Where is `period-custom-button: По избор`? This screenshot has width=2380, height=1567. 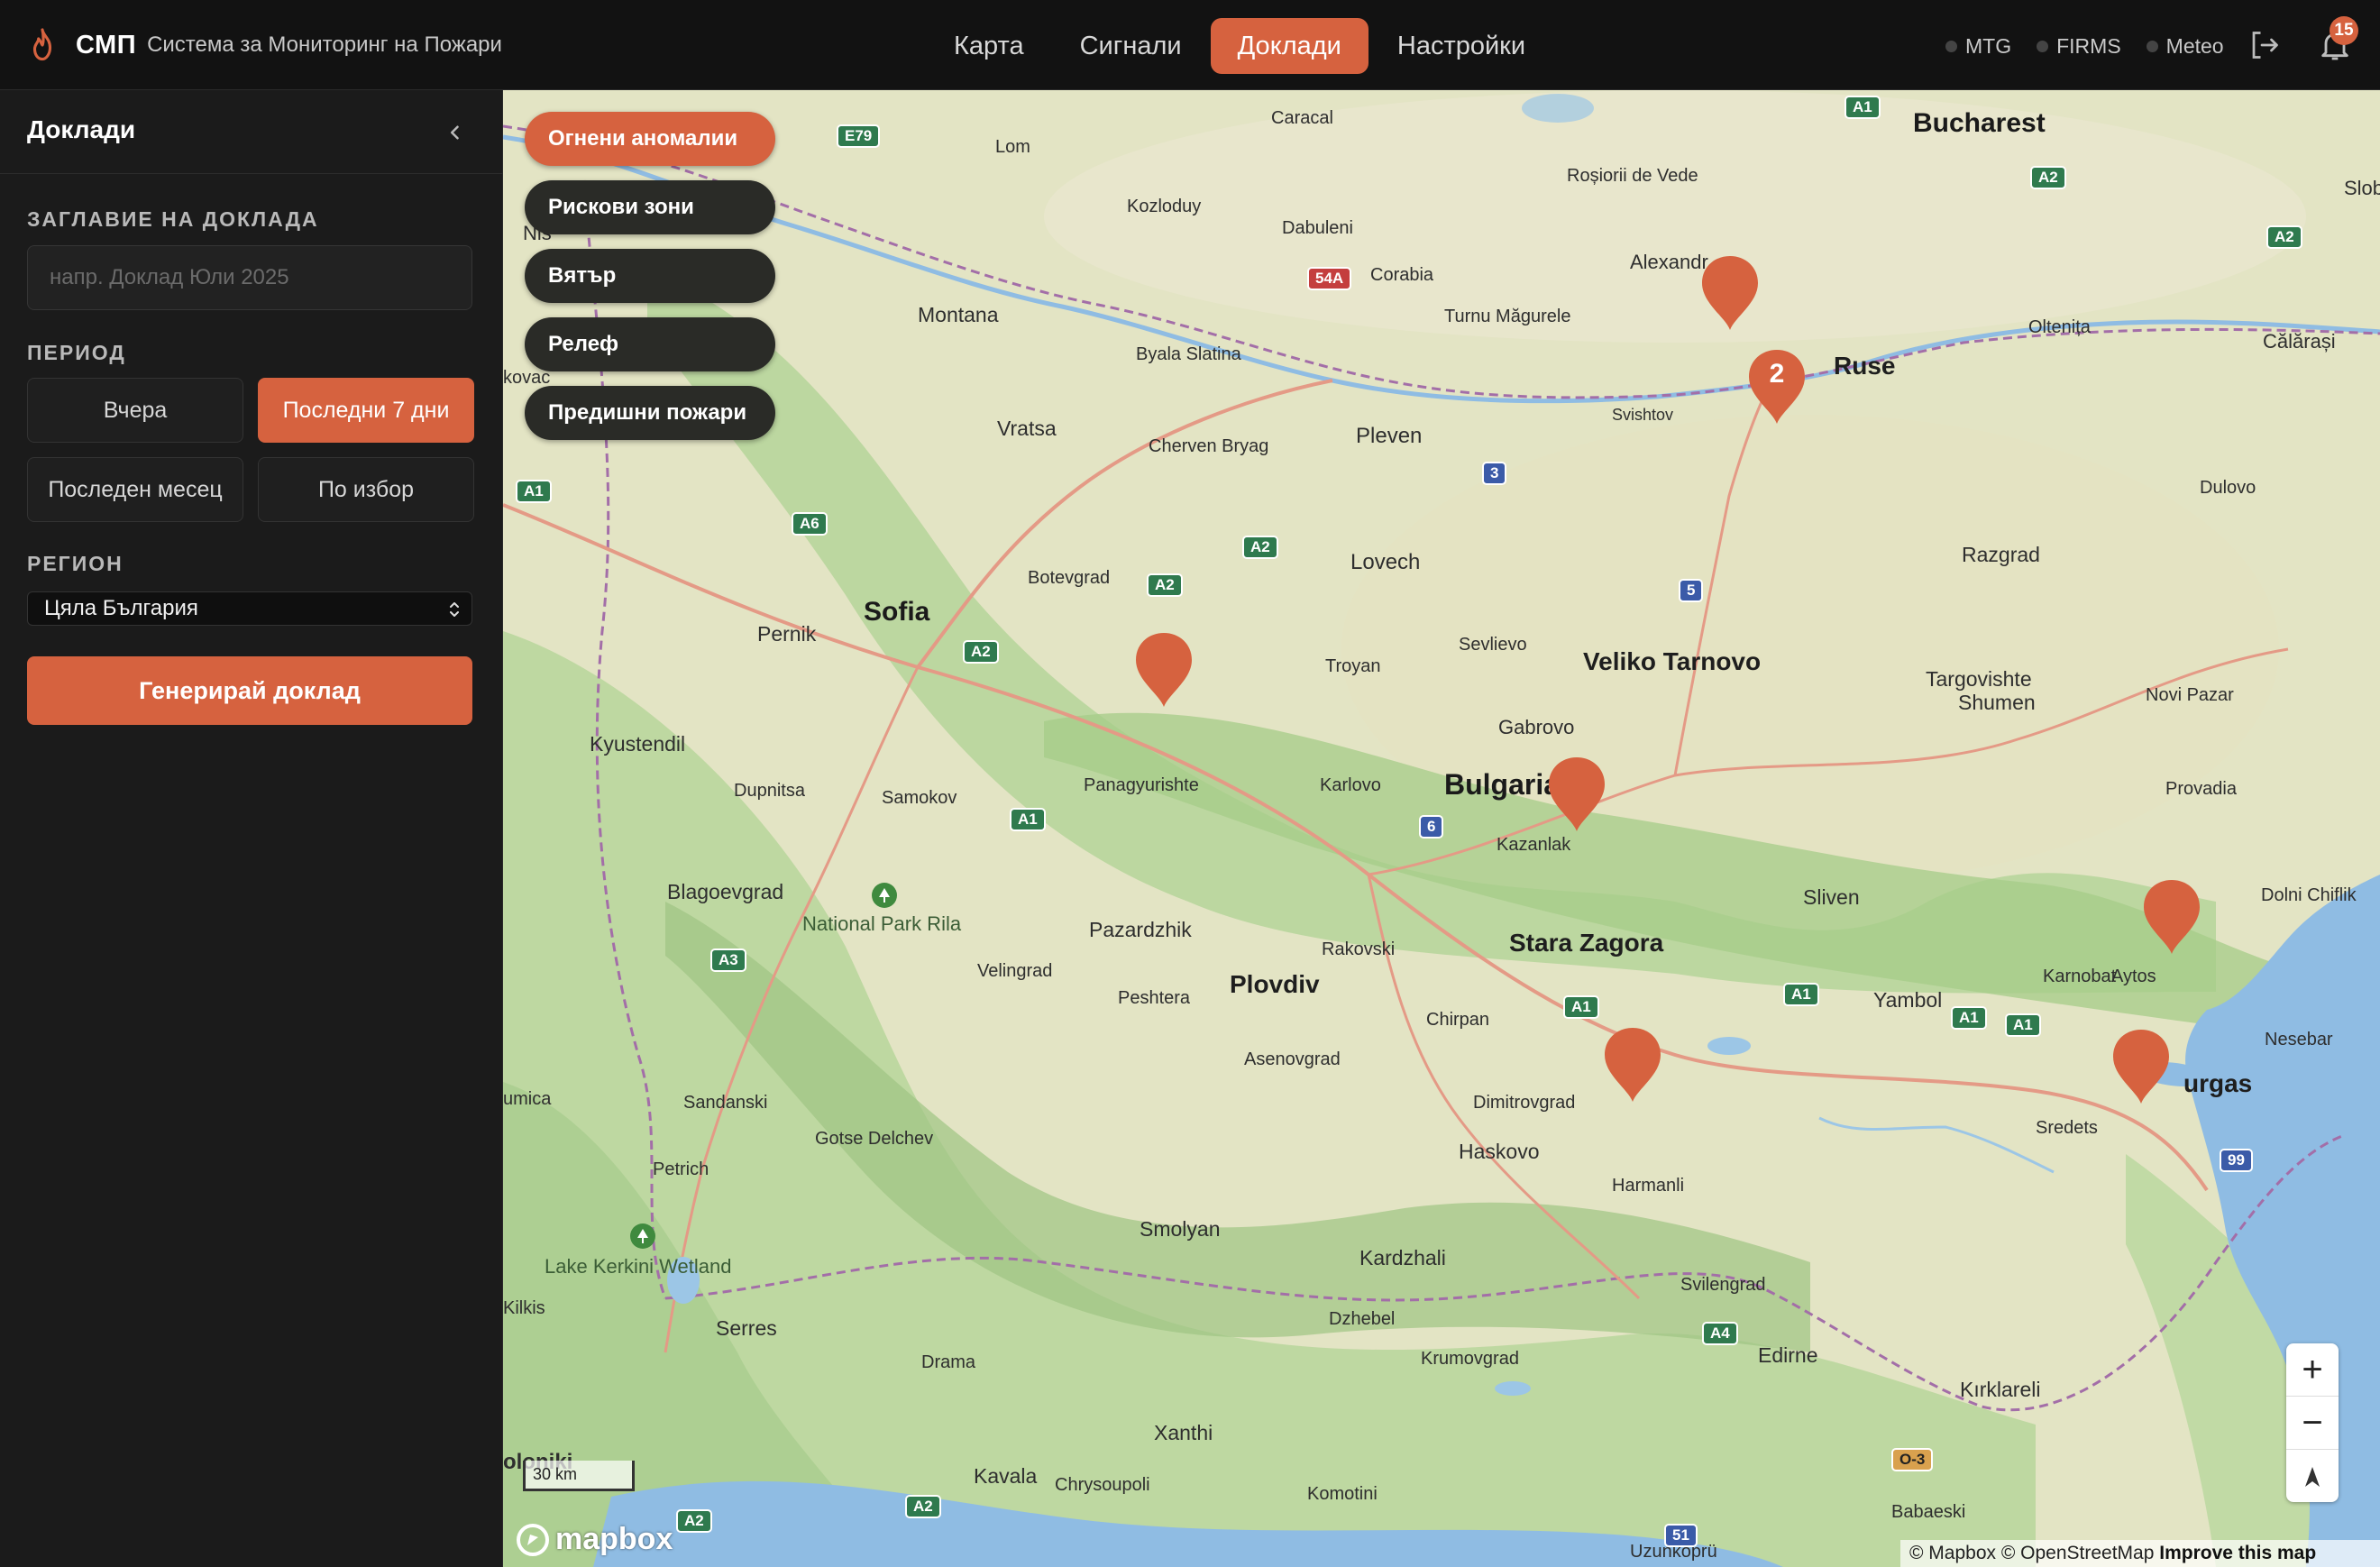
period-custom-button: По избор is located at coordinates (366, 489).